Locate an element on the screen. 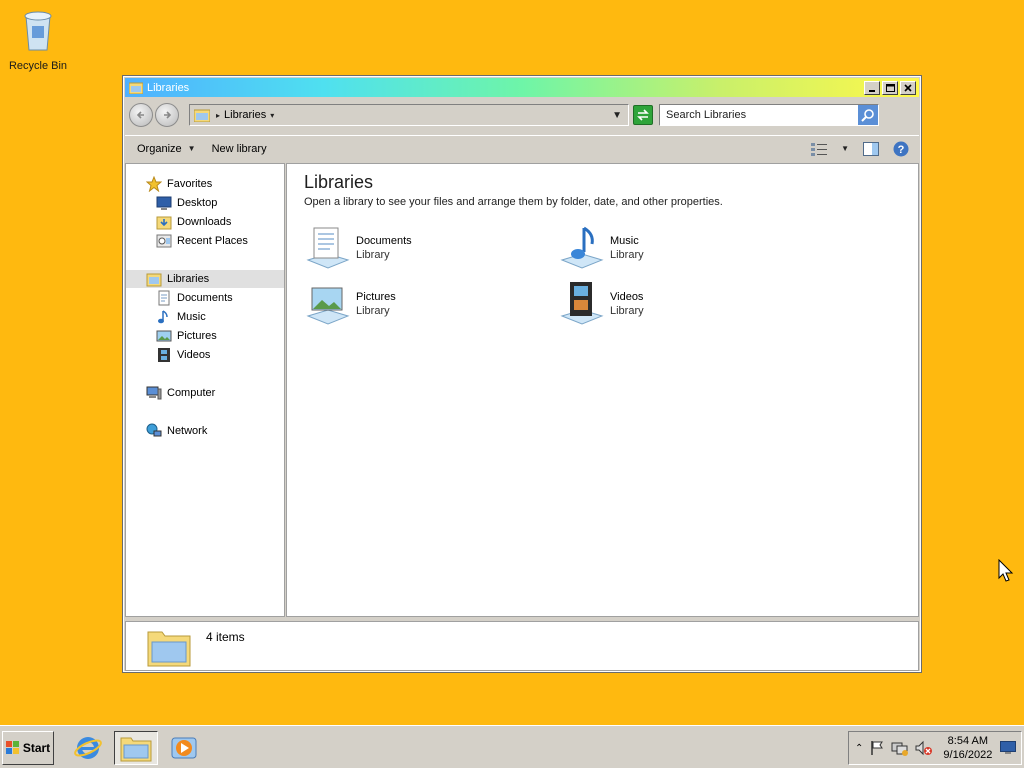 The width and height of the screenshot is (1024, 768). maximize-icon is located at coordinates (890, 87).